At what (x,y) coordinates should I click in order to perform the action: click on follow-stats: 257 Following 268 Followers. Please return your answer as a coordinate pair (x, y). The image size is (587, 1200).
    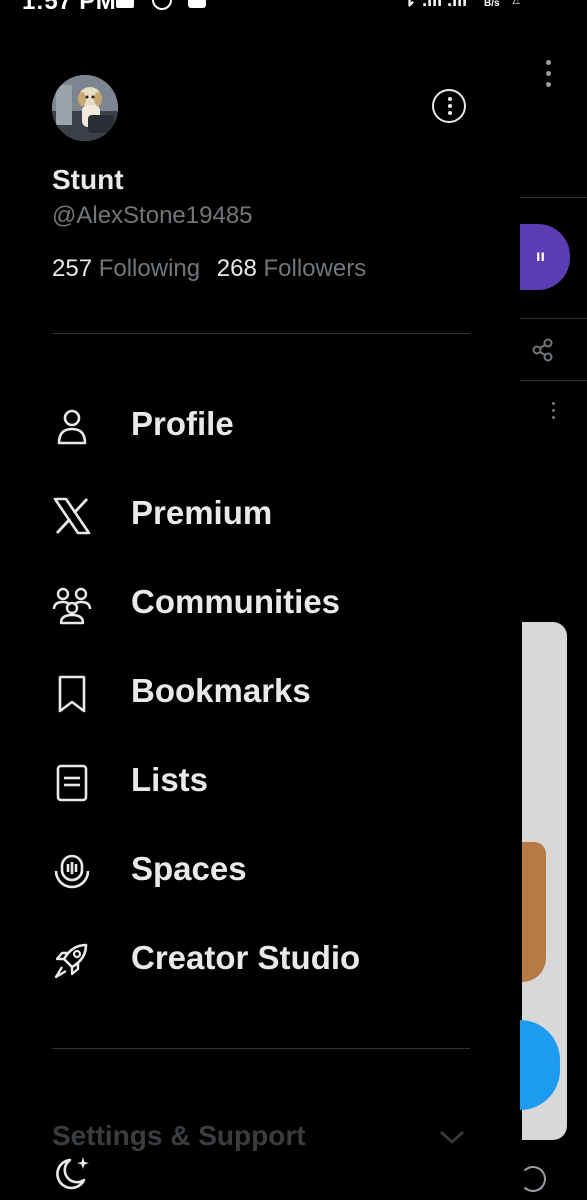
    Looking at the image, I should click on (214, 269).